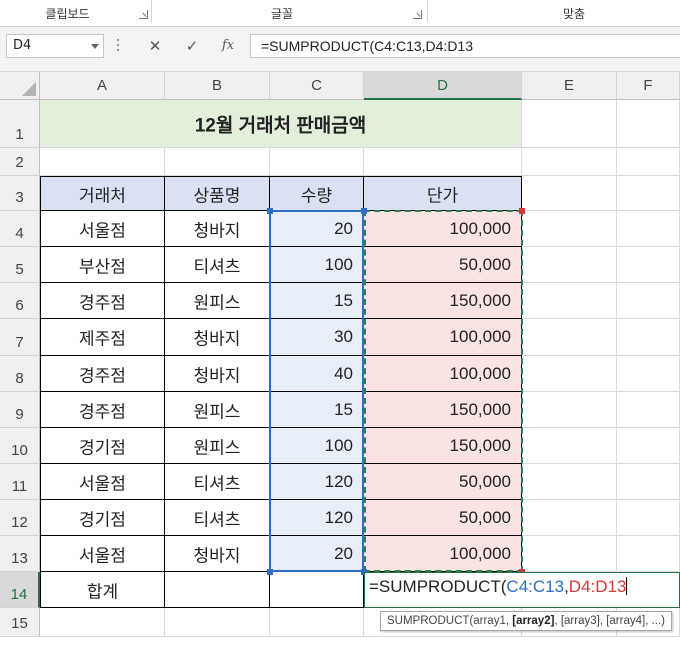 Image resolution: width=680 pixels, height=652 pixels. Describe the element at coordinates (20, 301) in the screenshot. I see `row-header-6: 6` at that location.